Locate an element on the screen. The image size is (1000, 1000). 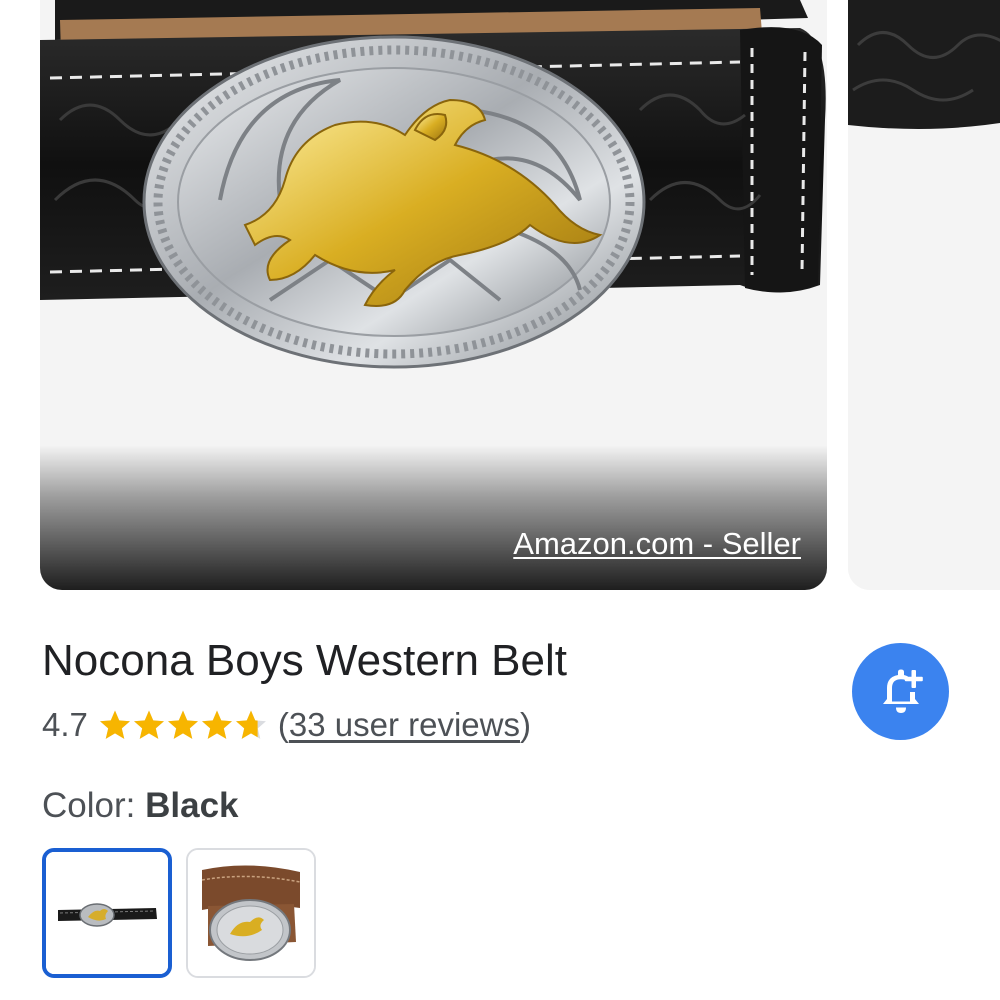
price-alert-button is located at coordinates (900, 691).